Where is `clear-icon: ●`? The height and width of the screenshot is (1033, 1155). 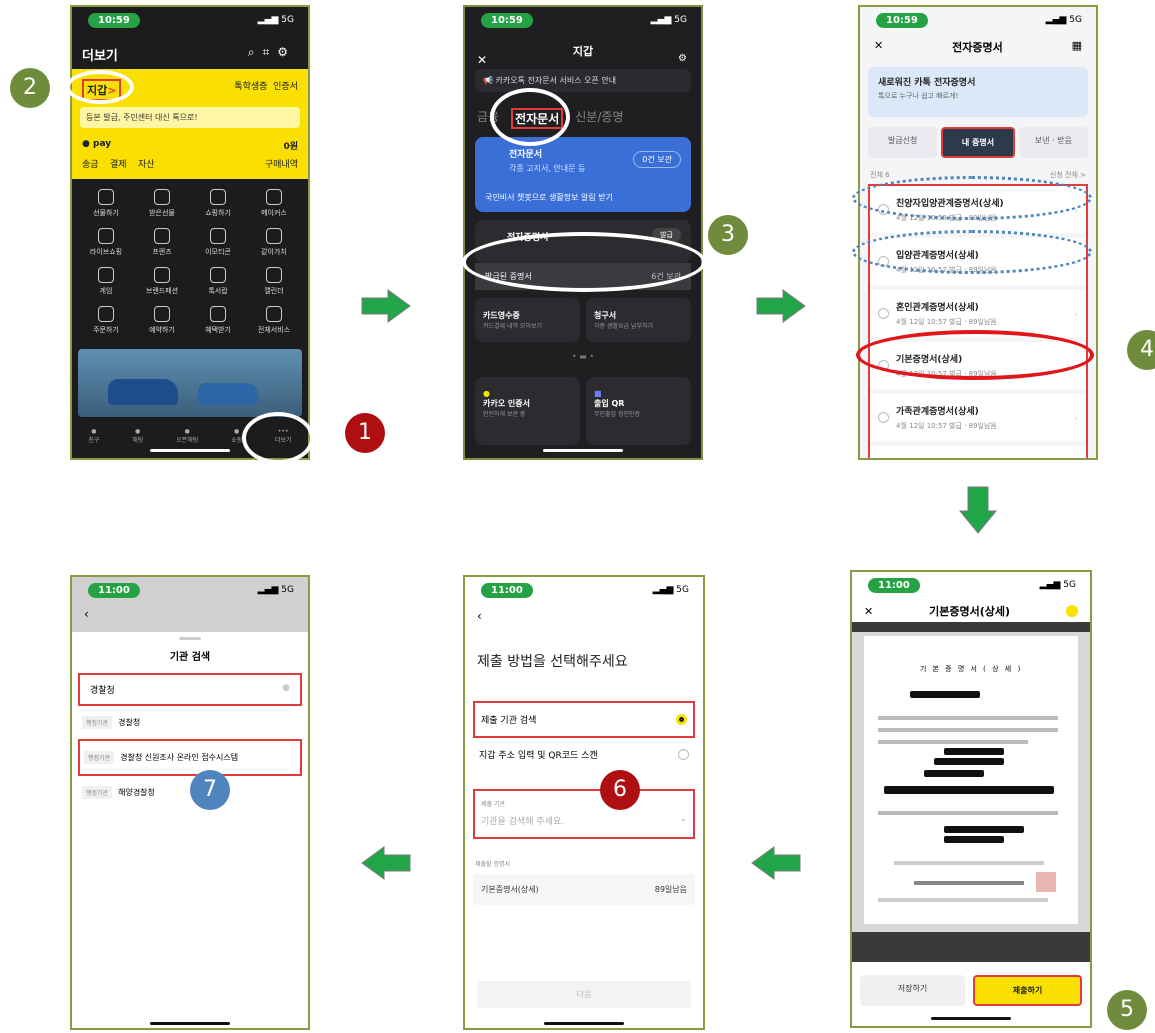
clear-icon: ● is located at coordinates (286, 689).